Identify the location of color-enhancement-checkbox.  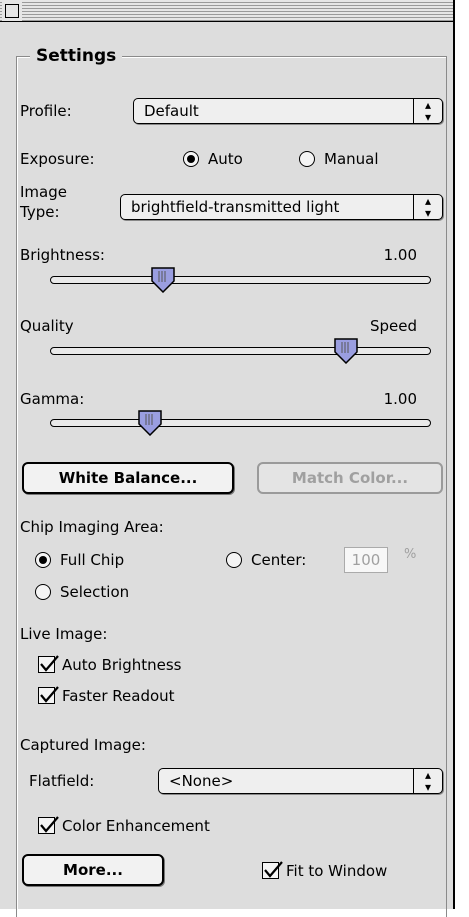
(48, 825).